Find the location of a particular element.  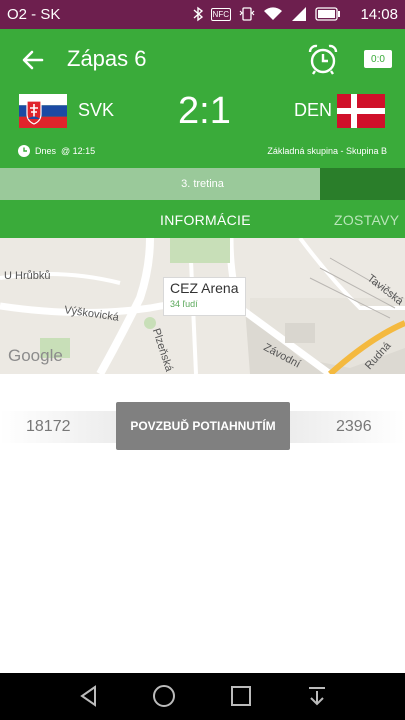

tab-bar: INFORMÁCIE ZOSTAVY is located at coordinates (202, 219).